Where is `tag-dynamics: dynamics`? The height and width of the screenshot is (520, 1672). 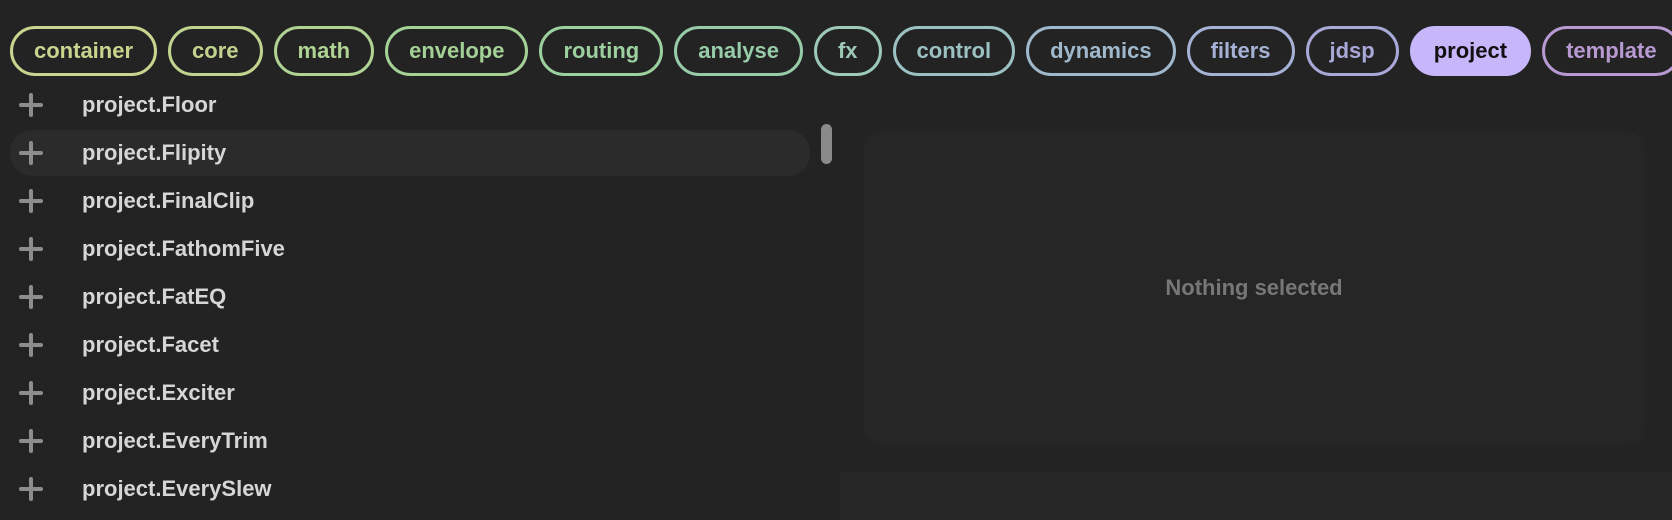
tag-dynamics: dynamics is located at coordinates (1101, 51).